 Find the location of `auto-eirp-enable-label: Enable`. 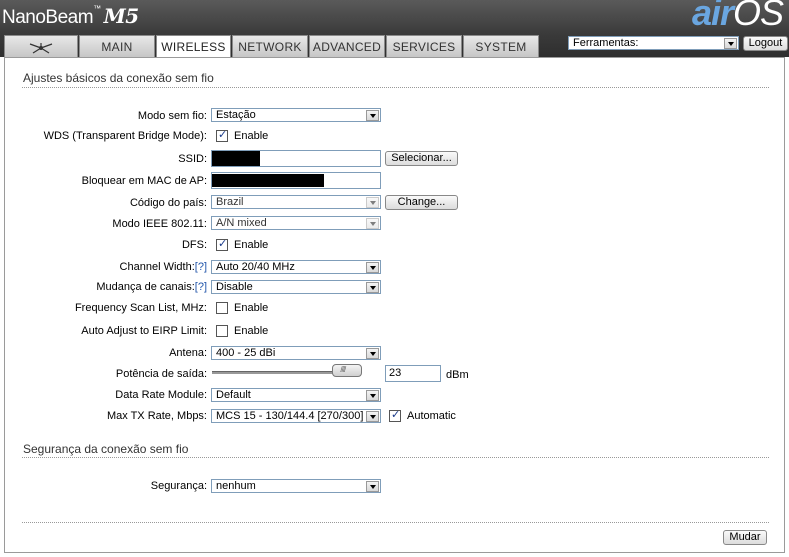

auto-eirp-enable-label: Enable is located at coordinates (251, 331).